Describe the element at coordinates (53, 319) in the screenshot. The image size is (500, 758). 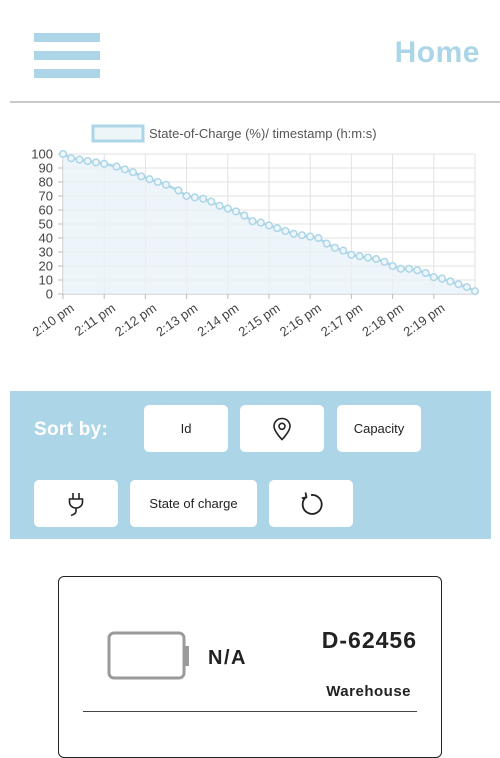
I see `x-tick-label: 2:10 pm` at that location.